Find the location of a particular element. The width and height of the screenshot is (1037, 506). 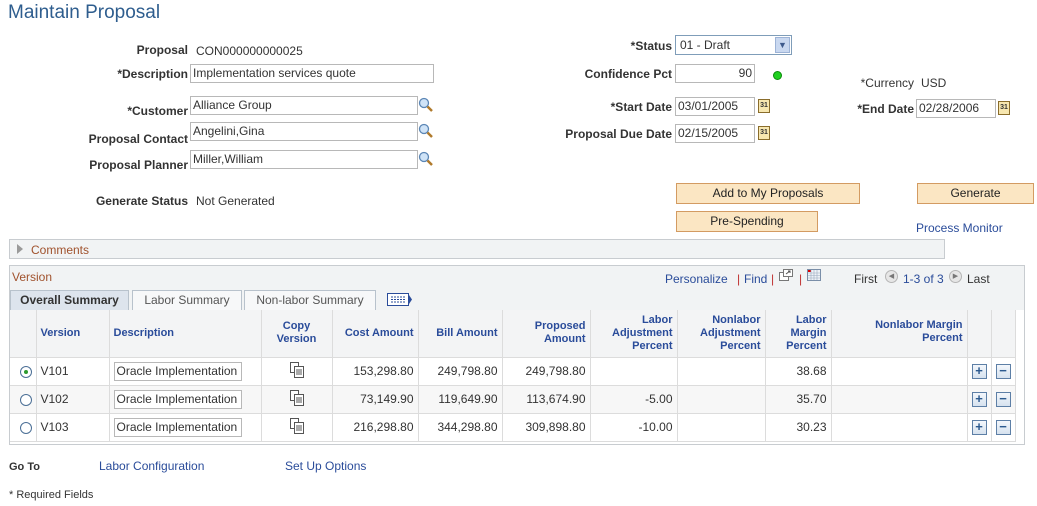

col-header-bill-amount: Bill Amount is located at coordinates (460, 334).